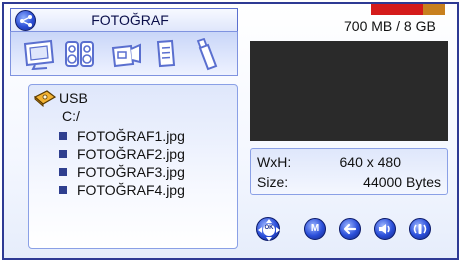  I want to click on speakers-icon, so click(80, 56).